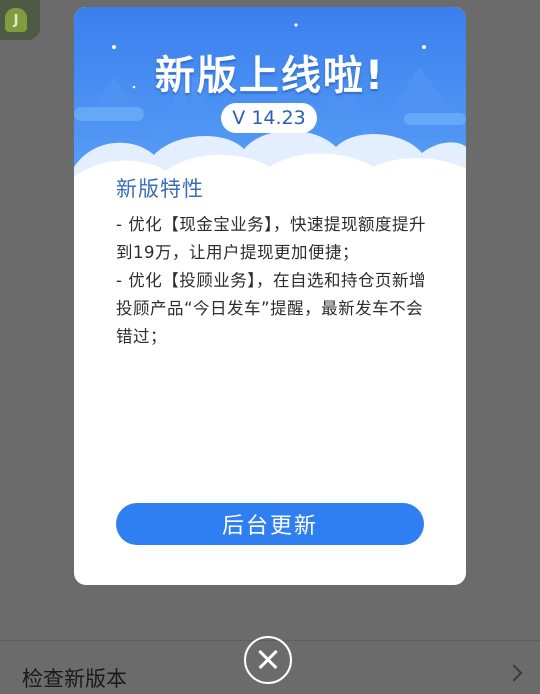  I want to click on release-notes-title: 新版特性, so click(160, 189).